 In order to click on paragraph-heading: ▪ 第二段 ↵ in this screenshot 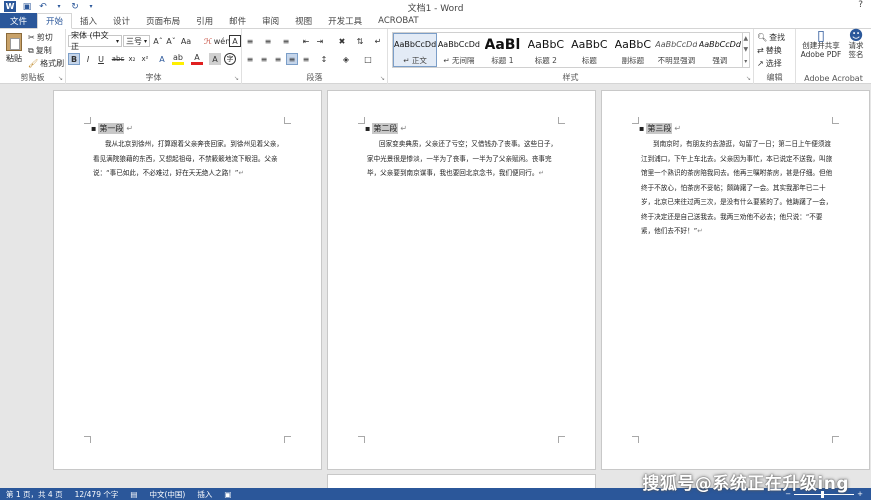, I will do `click(386, 128)`.